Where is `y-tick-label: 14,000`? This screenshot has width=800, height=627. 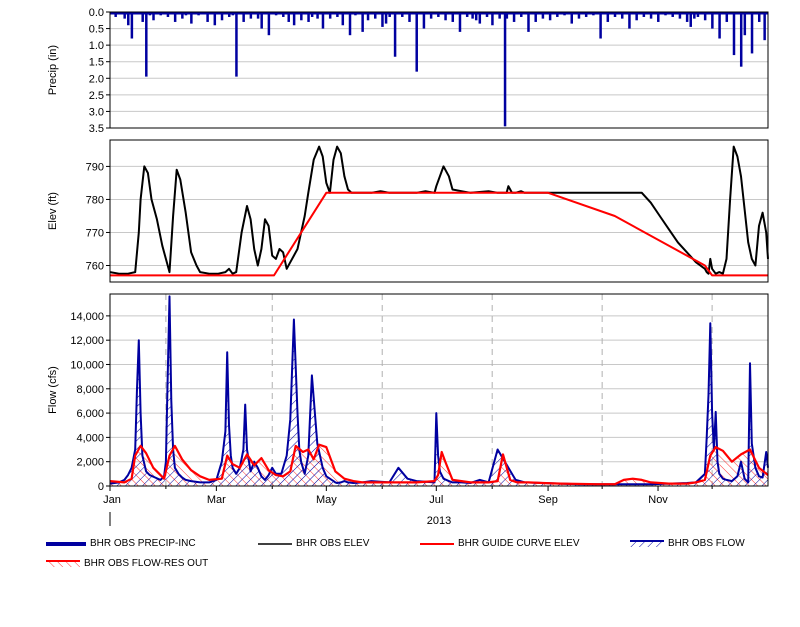
y-tick-label: 14,000 is located at coordinates (87, 317).